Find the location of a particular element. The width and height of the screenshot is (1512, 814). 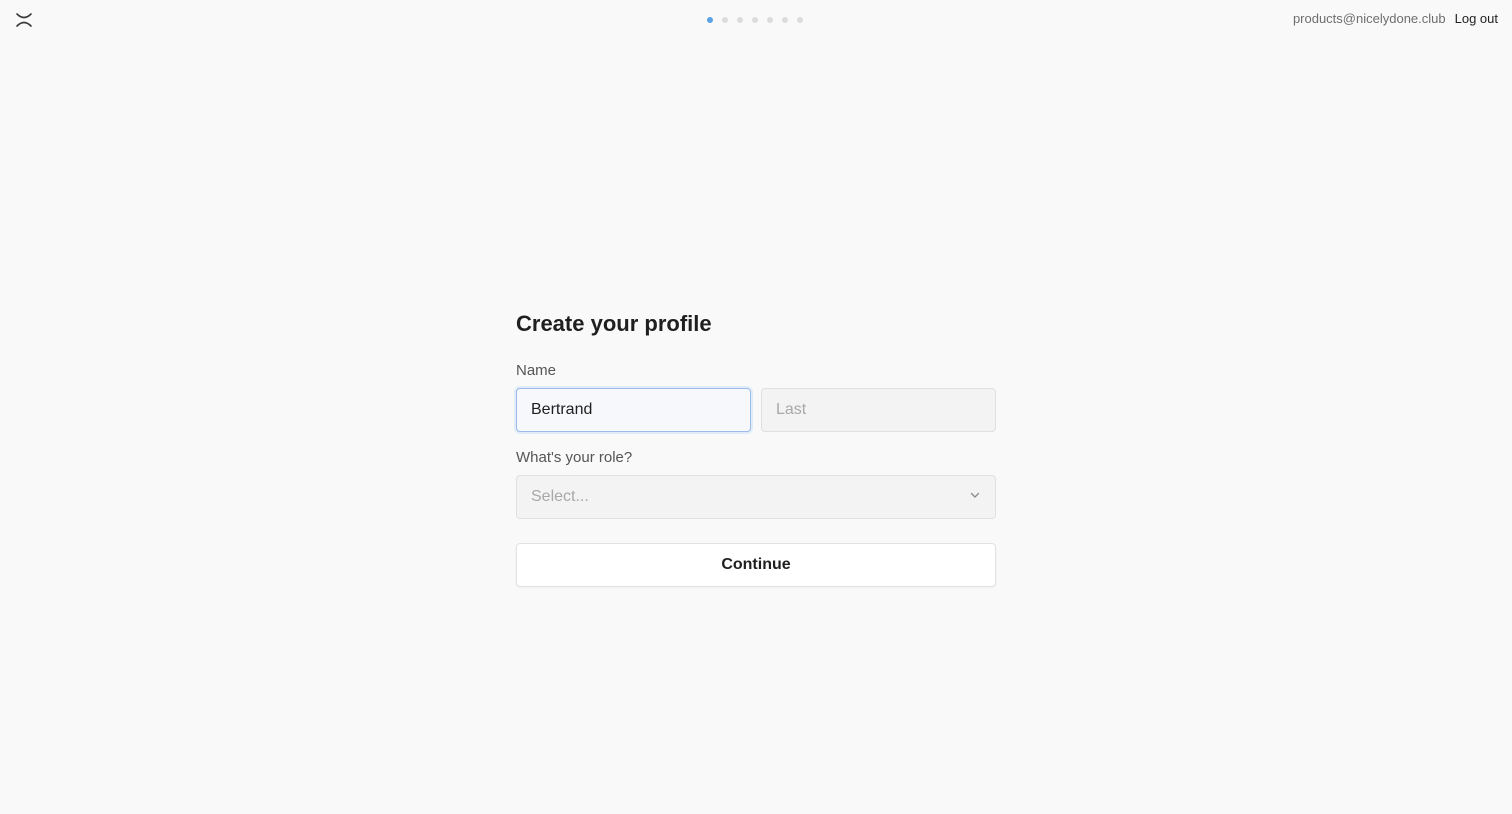

name-label: Name is located at coordinates (536, 370).